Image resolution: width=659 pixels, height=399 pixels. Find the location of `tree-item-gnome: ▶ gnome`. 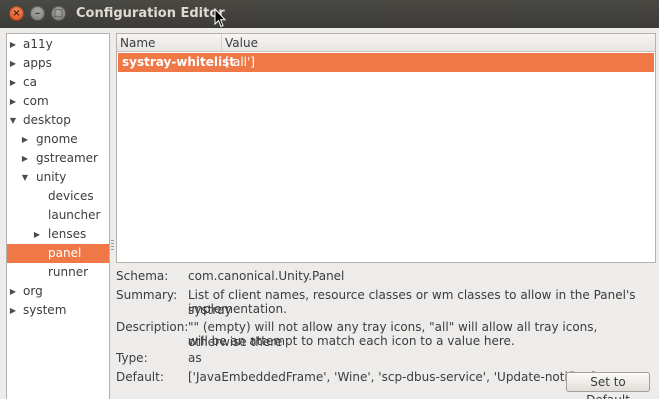

tree-item-gnome: ▶ gnome is located at coordinates (58, 139).